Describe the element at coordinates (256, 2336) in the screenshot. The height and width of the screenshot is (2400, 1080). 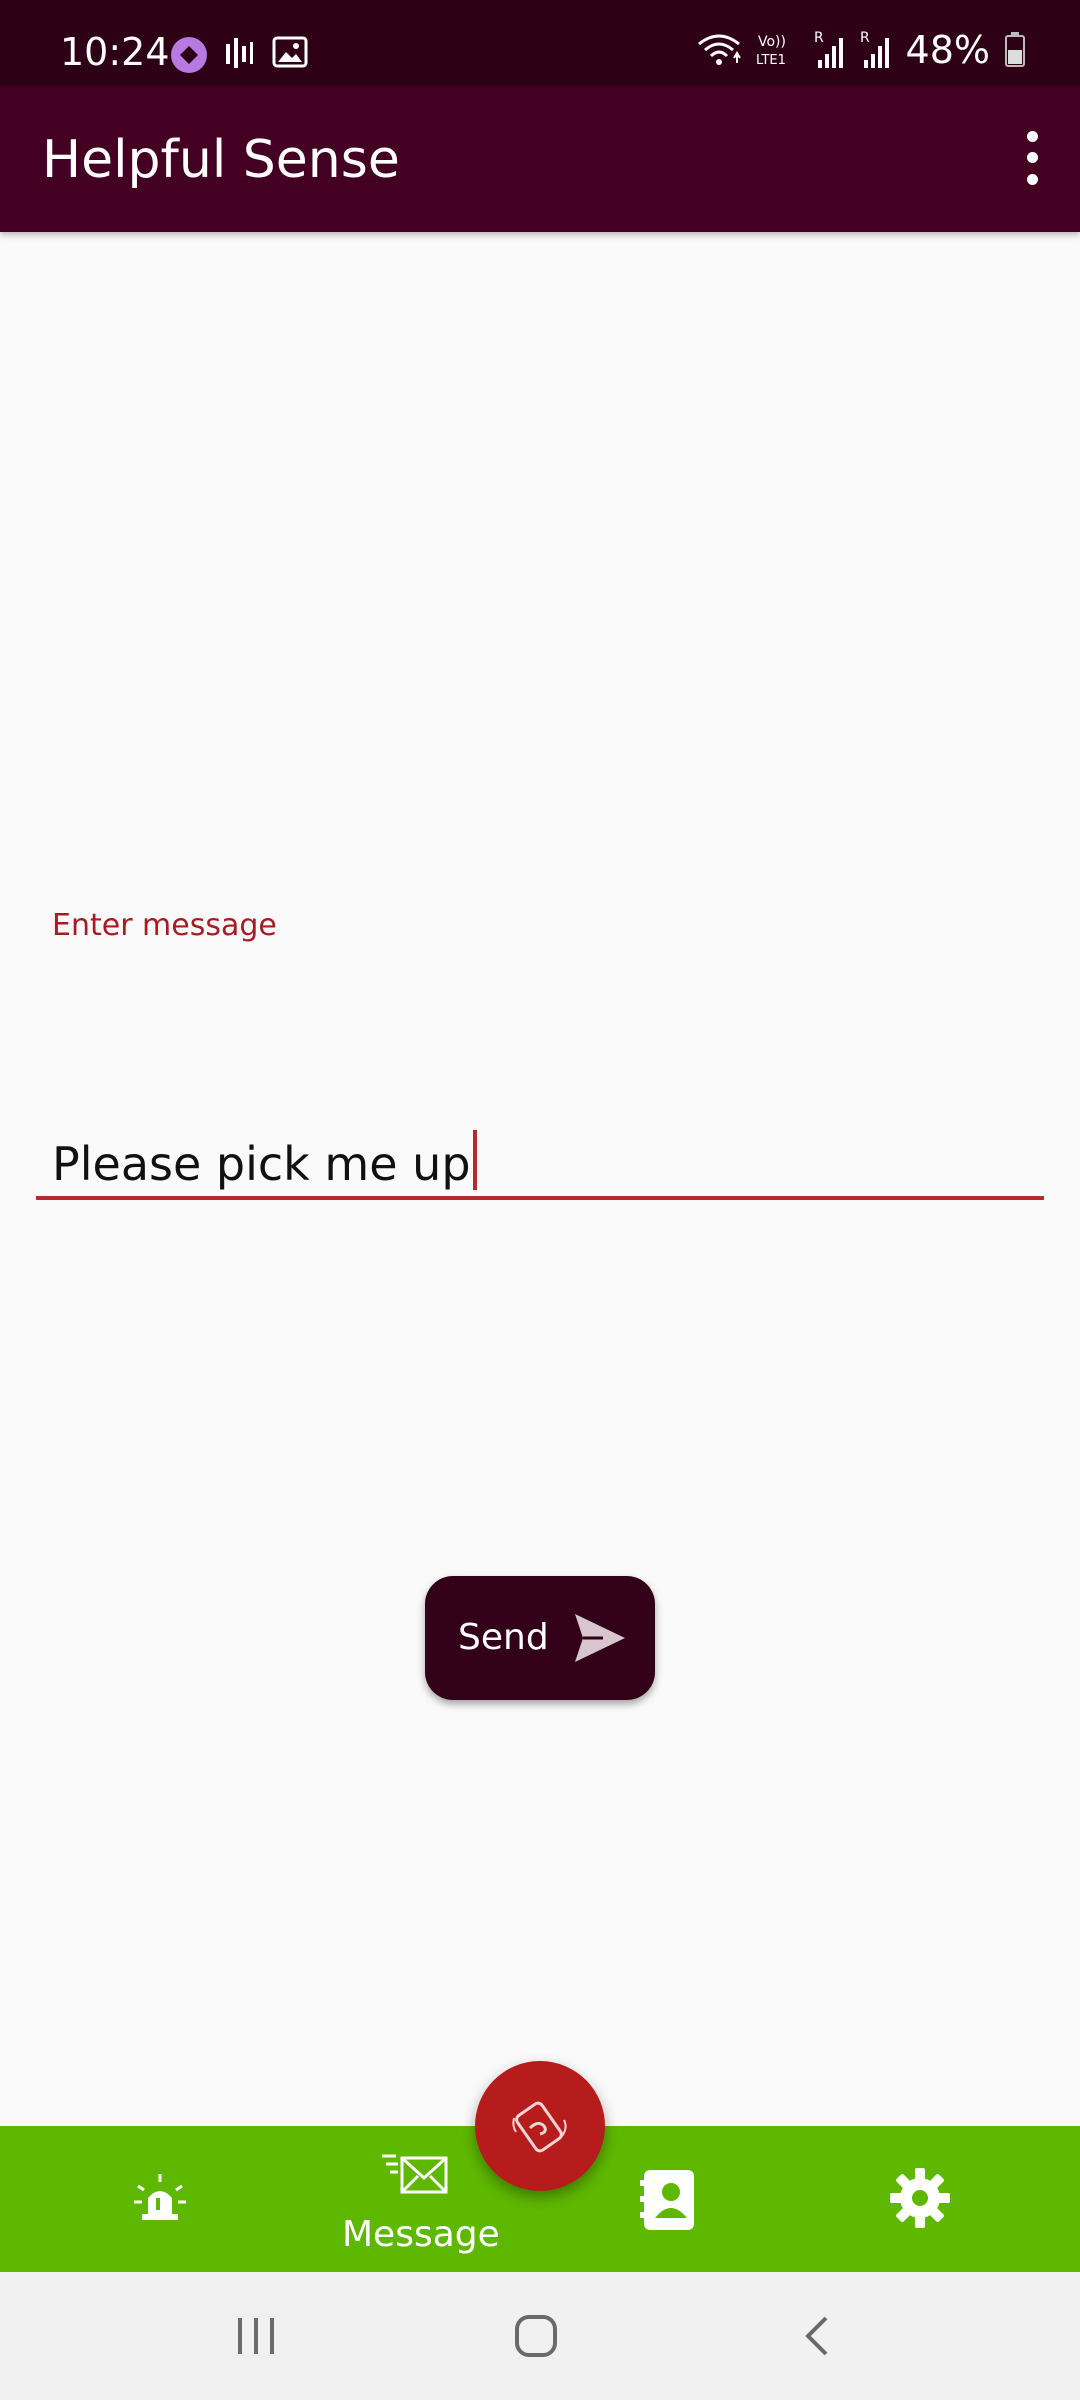
I see `recent-apps-icon` at that location.